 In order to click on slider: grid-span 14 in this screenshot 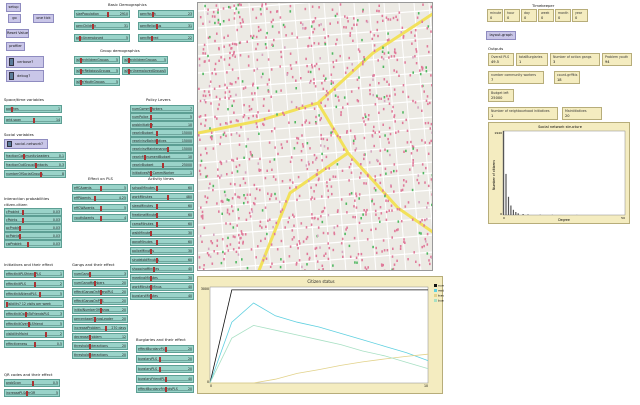, I will do `click(33, 120)`.